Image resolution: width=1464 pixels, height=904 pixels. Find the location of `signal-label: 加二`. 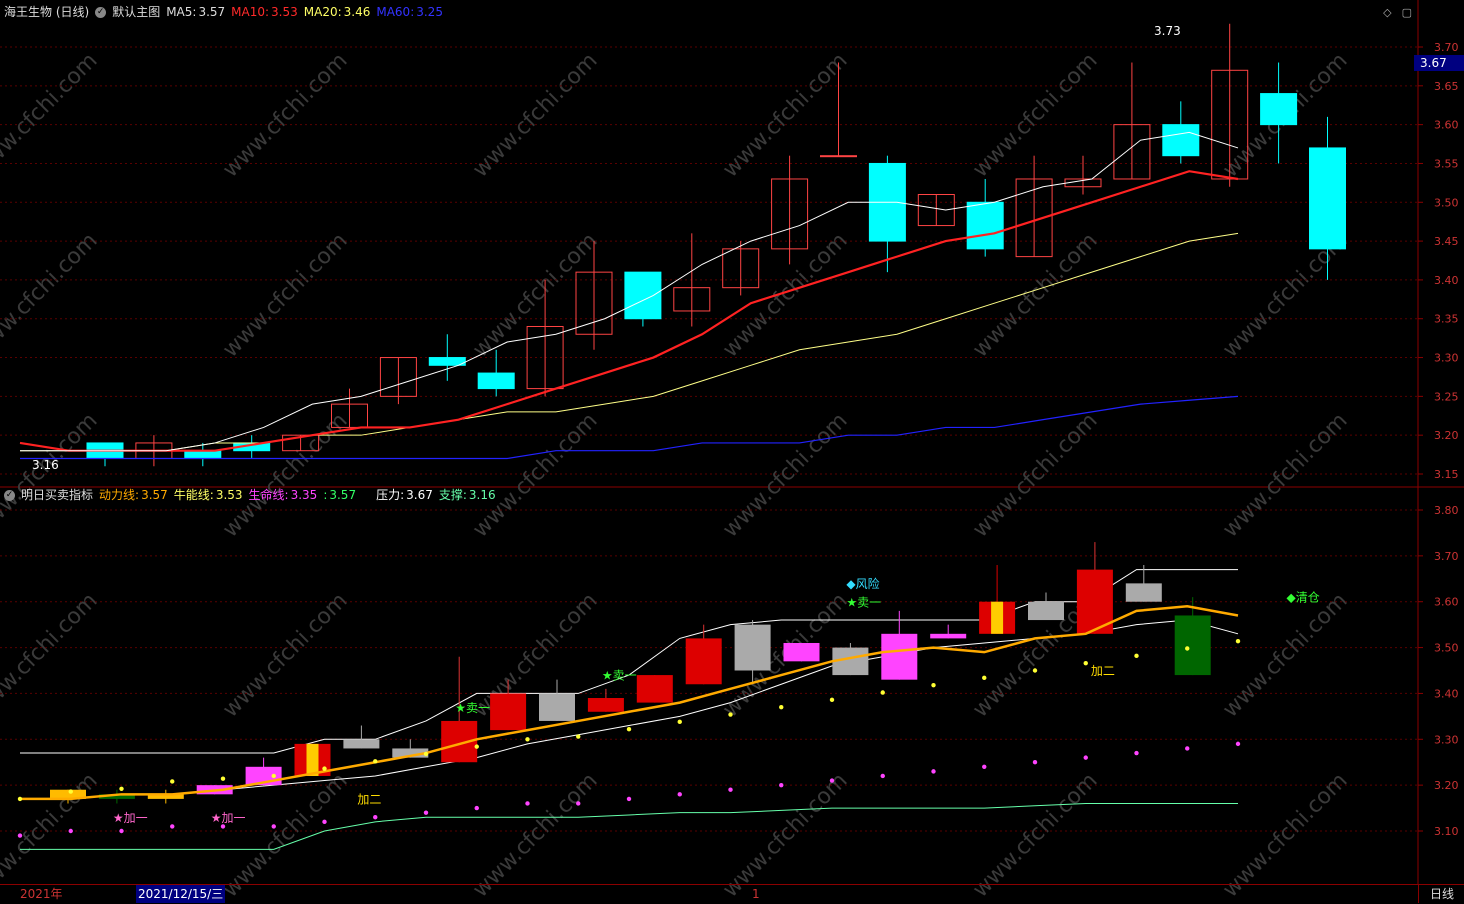

signal-label: 加二 is located at coordinates (369, 799).